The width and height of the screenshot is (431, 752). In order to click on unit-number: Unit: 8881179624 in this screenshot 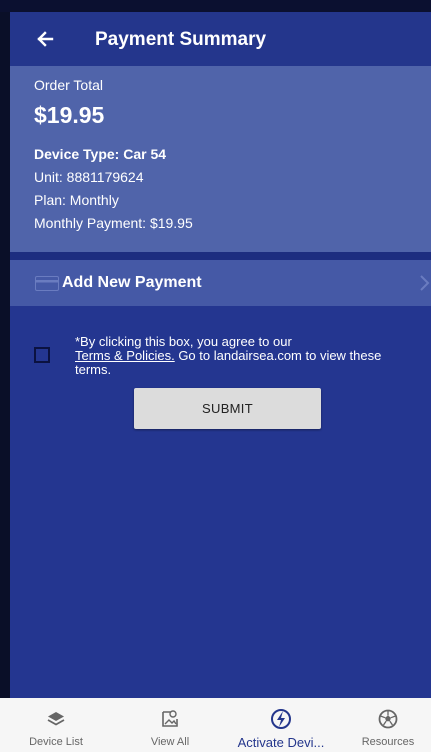, I will do `click(89, 177)`.